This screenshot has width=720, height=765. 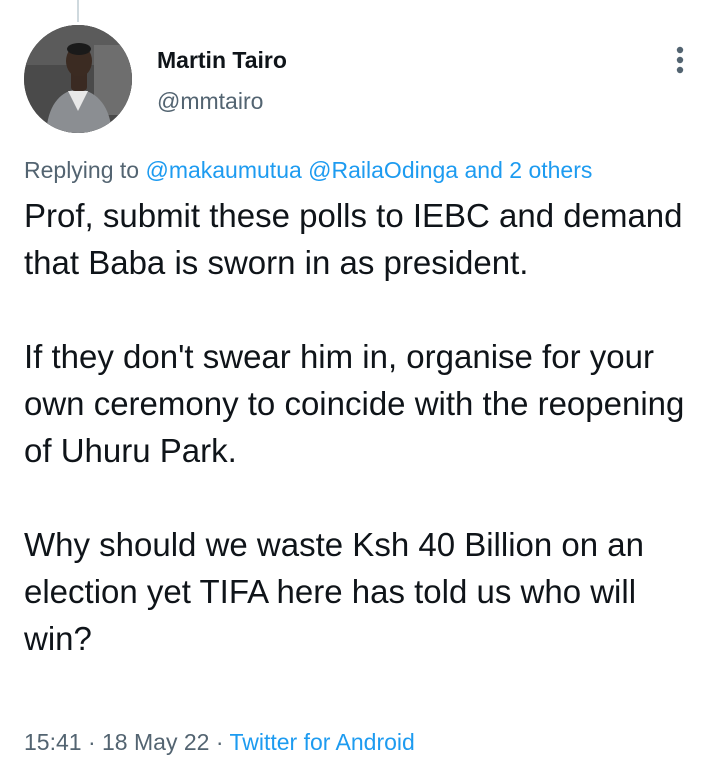 I want to click on tweet-source-link: Twitter for Android, so click(x=321, y=742).